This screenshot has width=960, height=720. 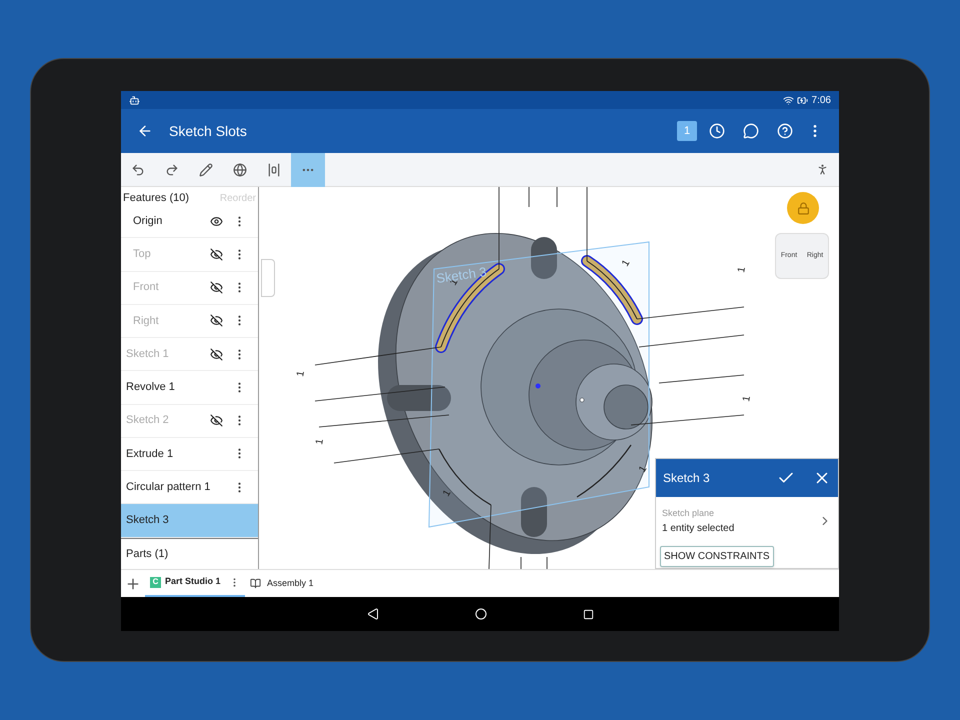 What do you see at coordinates (240, 169) in the screenshot?
I see `sphere-icon` at bounding box center [240, 169].